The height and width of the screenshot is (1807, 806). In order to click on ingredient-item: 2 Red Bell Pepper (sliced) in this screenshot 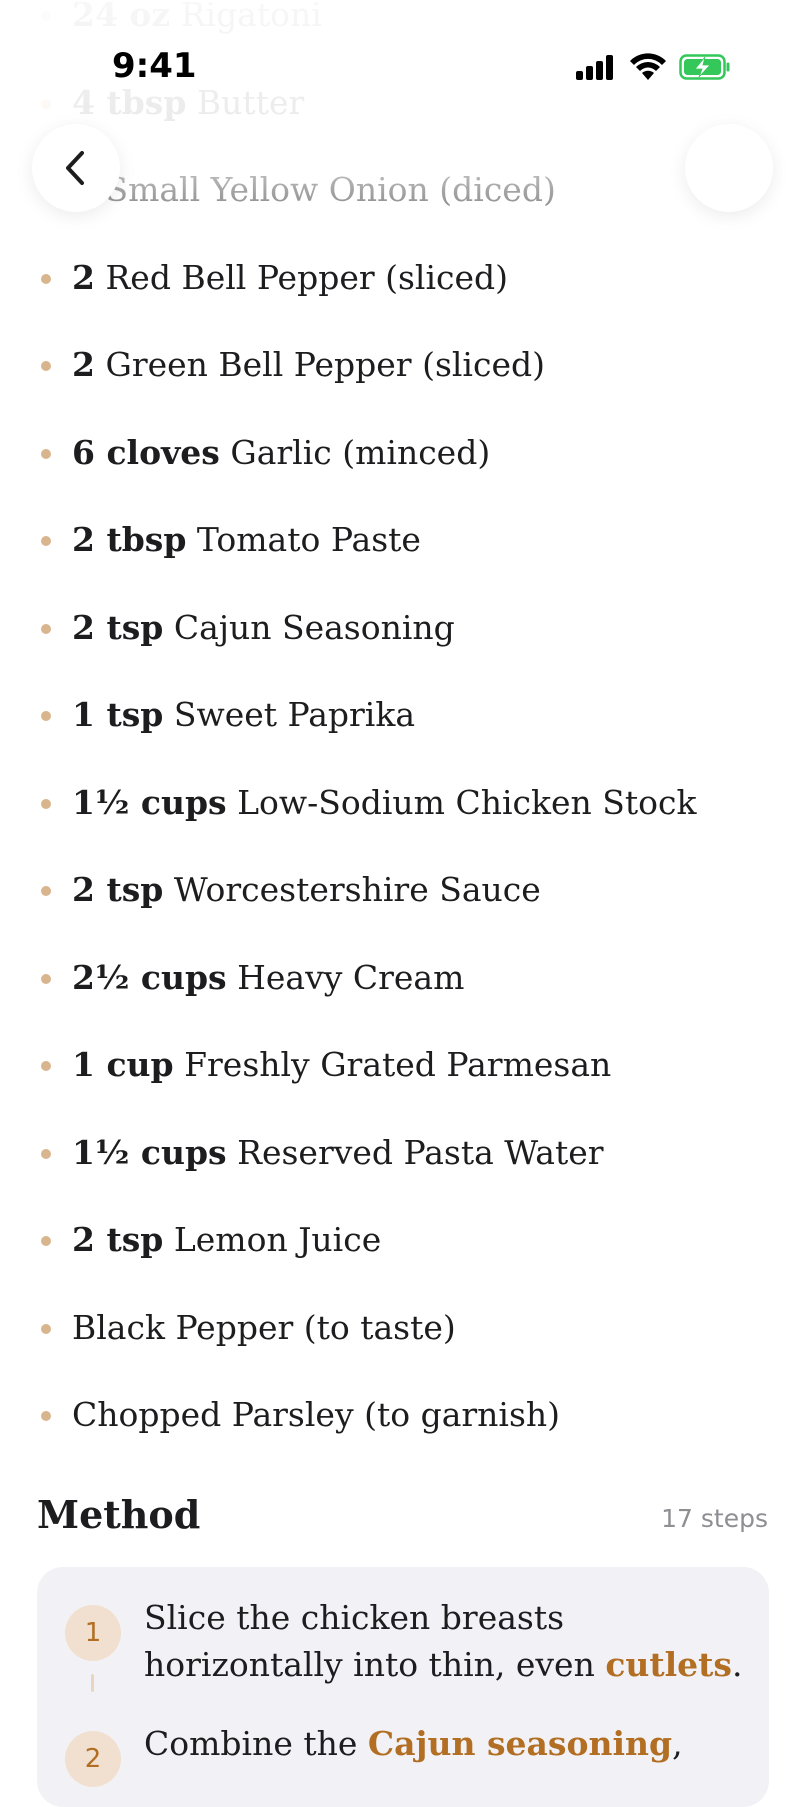, I will do `click(403, 278)`.